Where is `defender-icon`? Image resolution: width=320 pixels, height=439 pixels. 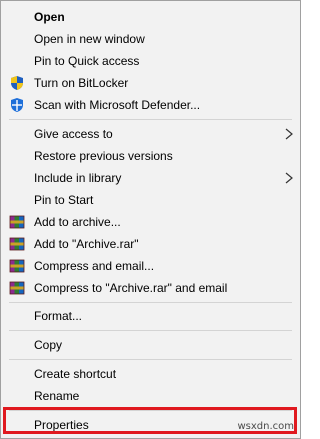 defender-icon is located at coordinates (17, 105).